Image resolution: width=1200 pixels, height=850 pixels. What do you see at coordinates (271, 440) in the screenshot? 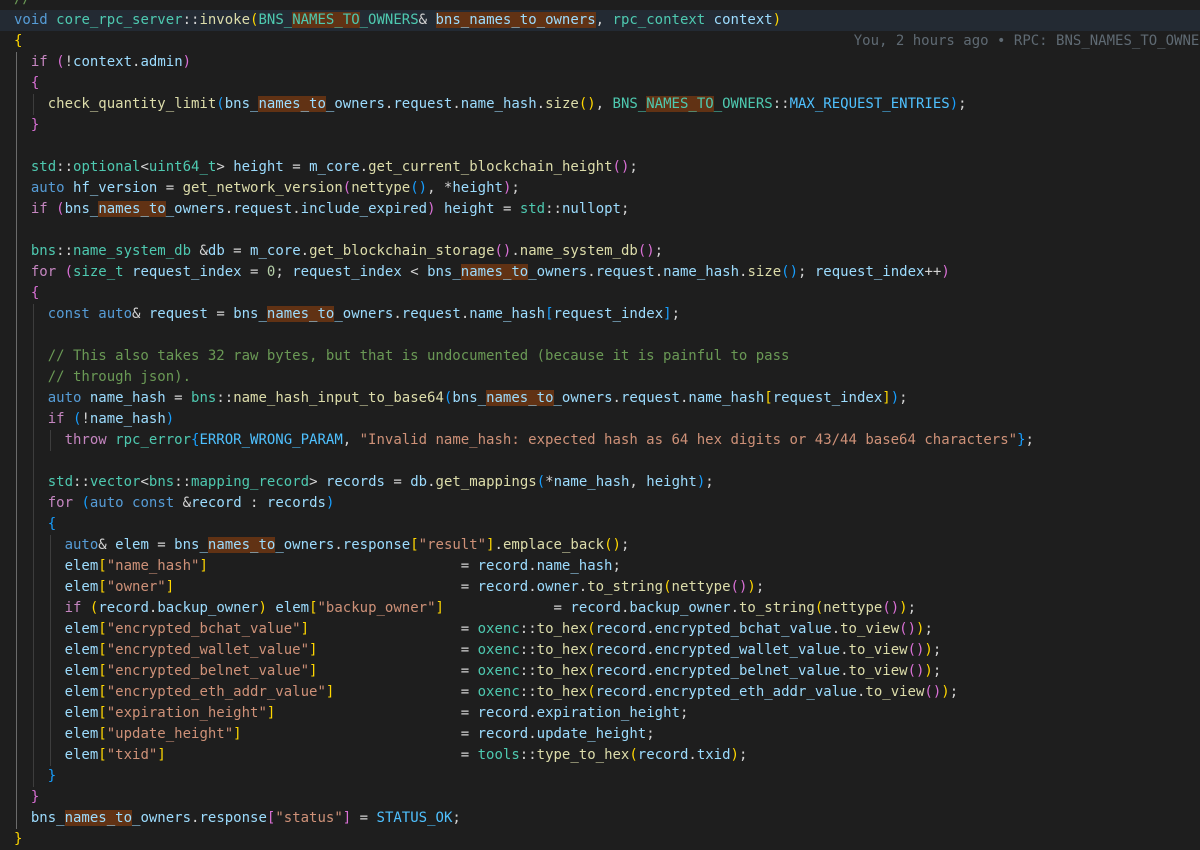
I see `code-token: ERROR_WRONG_PARAM` at bounding box center [271, 440].